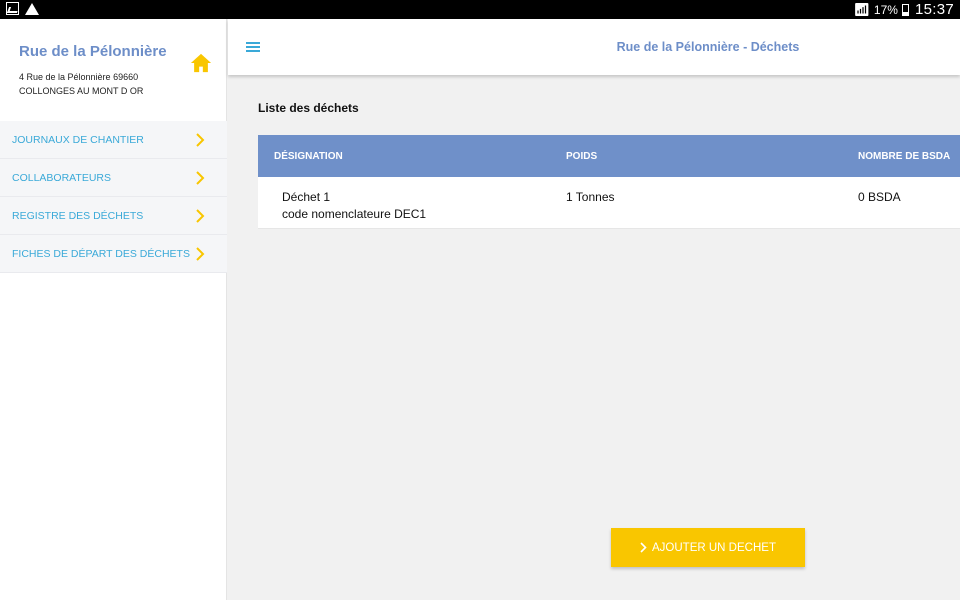  I want to click on page-title: Rue de la Pélonnière - Déchets, so click(708, 47).